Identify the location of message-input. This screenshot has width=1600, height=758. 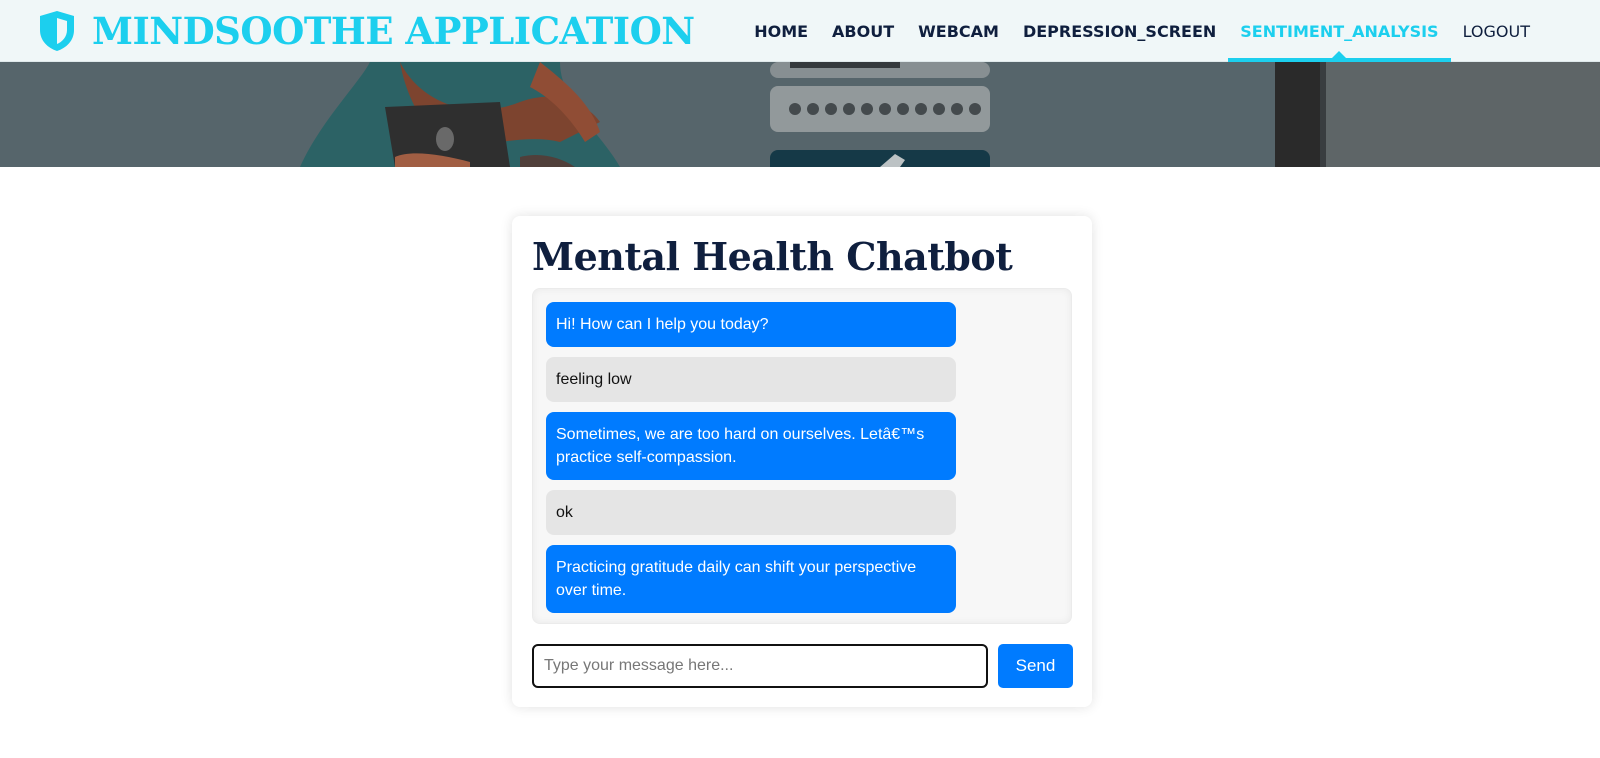
(760, 666).